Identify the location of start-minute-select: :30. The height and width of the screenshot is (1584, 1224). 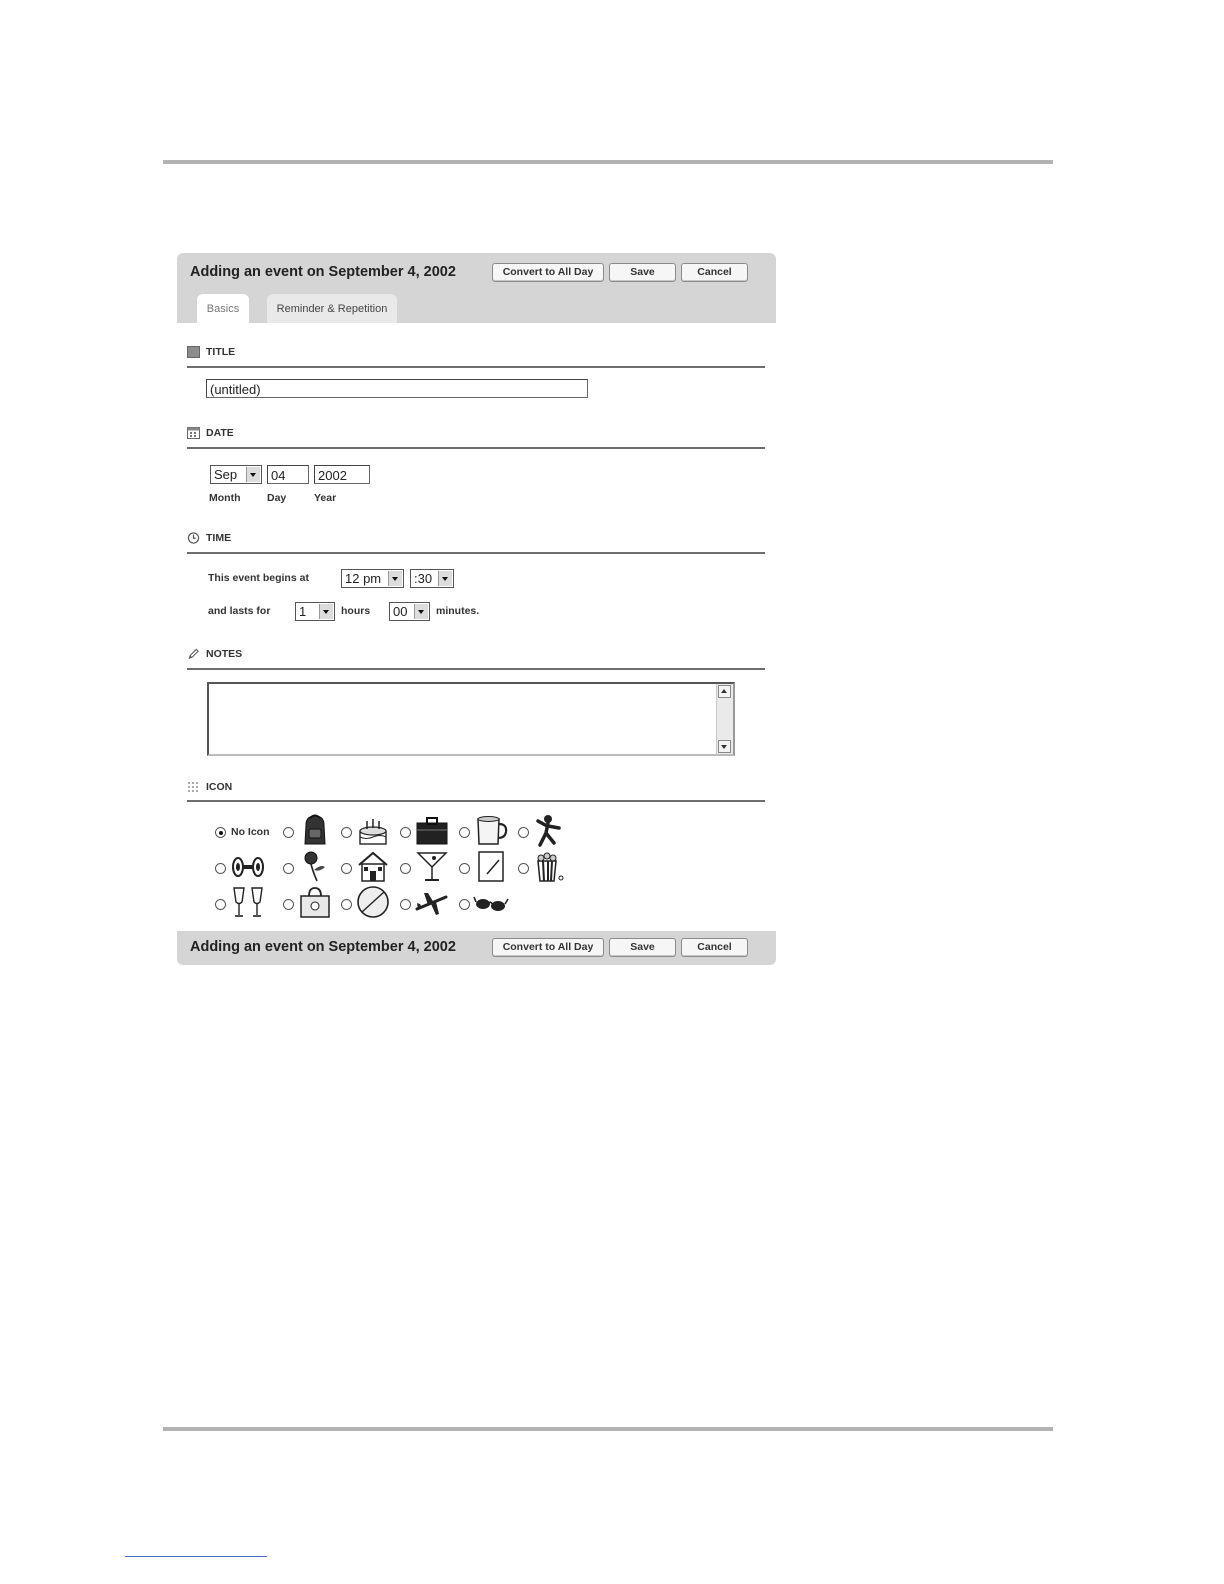
(432, 578).